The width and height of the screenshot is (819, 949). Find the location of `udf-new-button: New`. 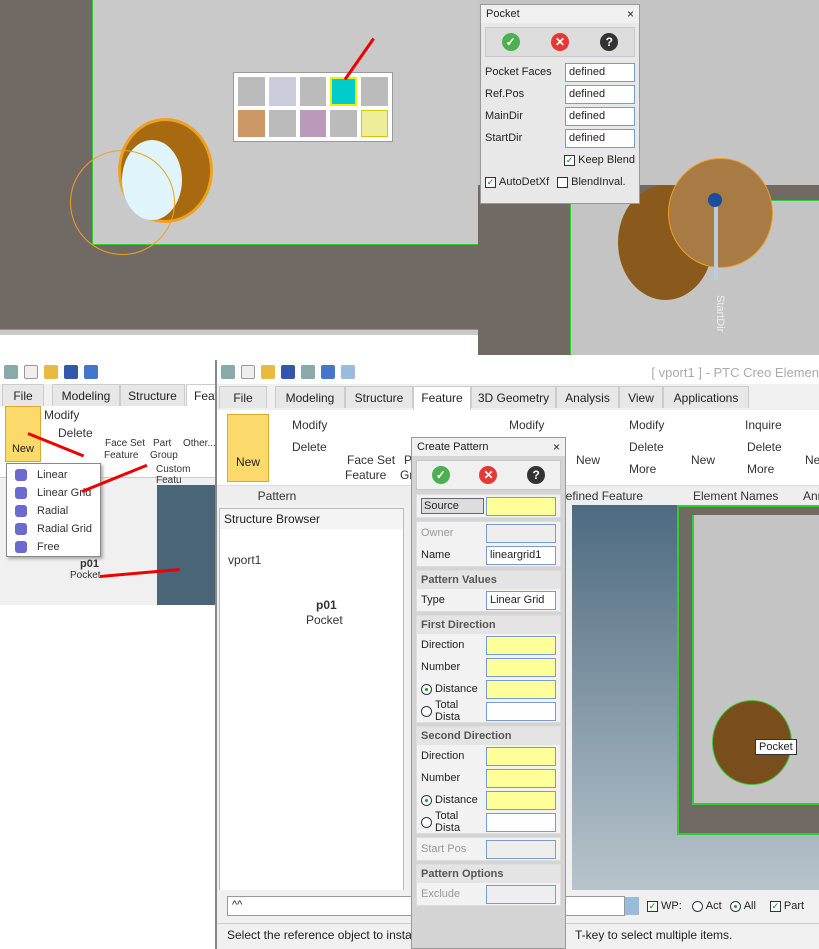

udf-new-button: New is located at coordinates (588, 460).